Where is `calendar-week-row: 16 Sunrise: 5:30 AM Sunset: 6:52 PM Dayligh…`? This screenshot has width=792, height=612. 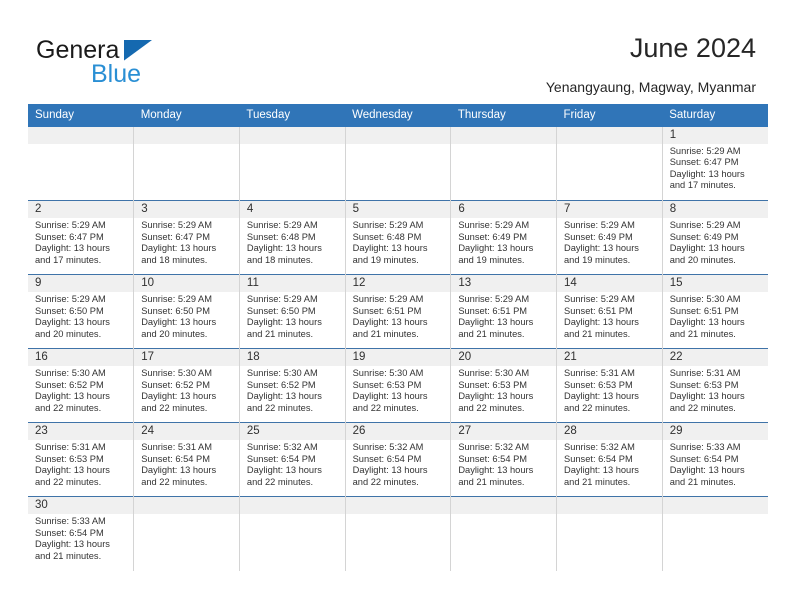 calendar-week-row: 16 Sunrise: 5:30 AM Sunset: 6:52 PM Dayligh… is located at coordinates (398, 385).